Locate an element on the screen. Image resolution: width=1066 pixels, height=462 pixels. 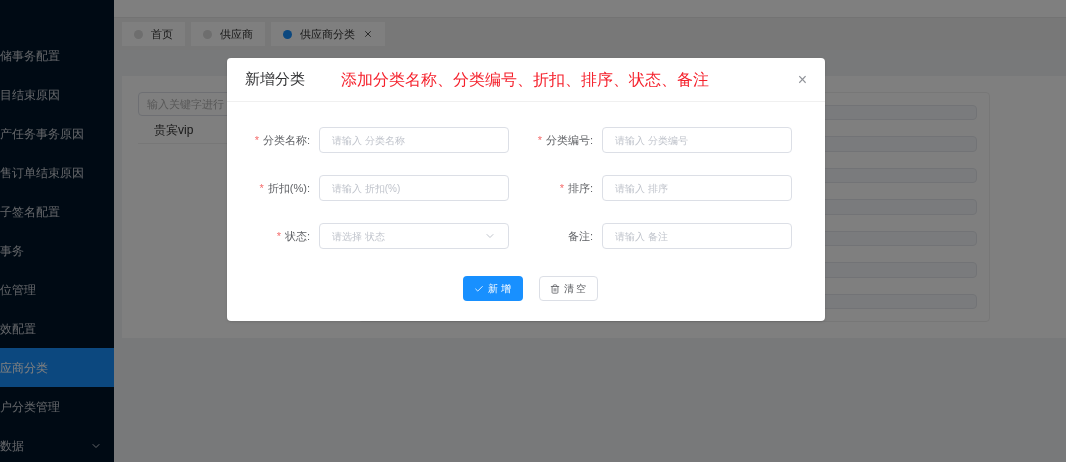
sidebar-item: 售订单结束原因 is located at coordinates (57, 172).